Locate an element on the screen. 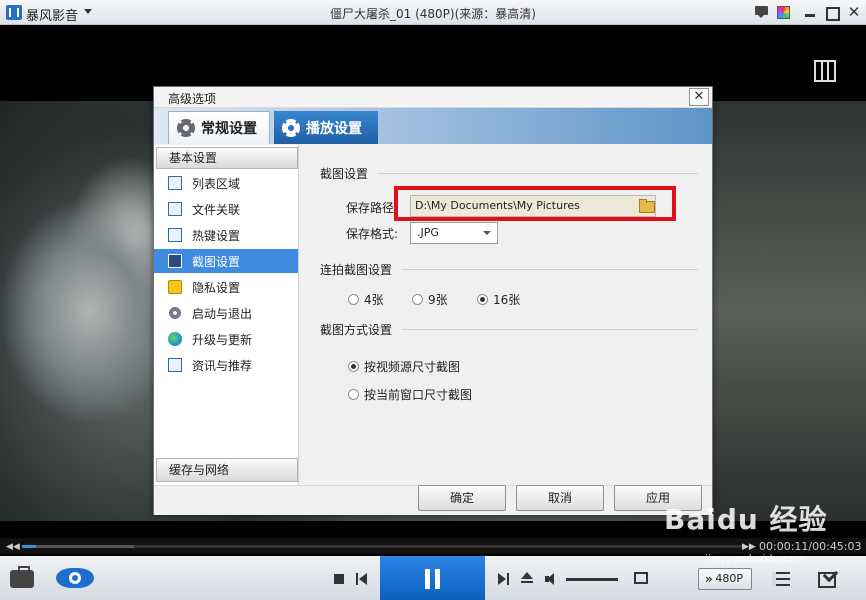 This screenshot has width=866, height=600. sidebar-item-label: 启动与退出 is located at coordinates (222, 313).